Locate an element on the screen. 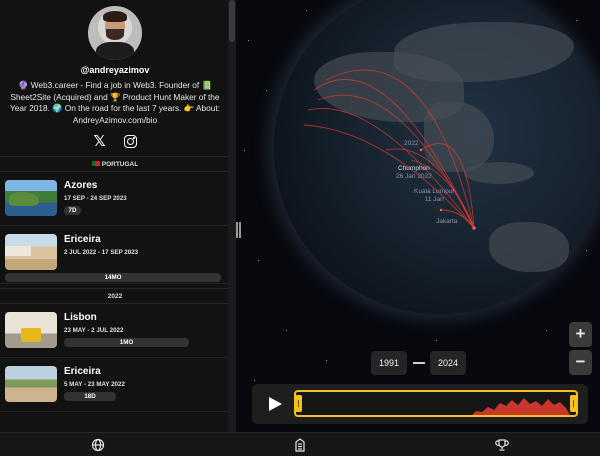 The image size is (600, 456). section-header-year: 2022 is located at coordinates (115, 296).